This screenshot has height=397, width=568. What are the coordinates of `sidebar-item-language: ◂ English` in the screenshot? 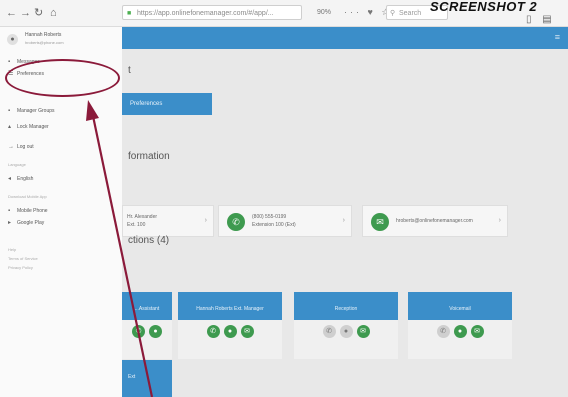 It's located at (20, 179).